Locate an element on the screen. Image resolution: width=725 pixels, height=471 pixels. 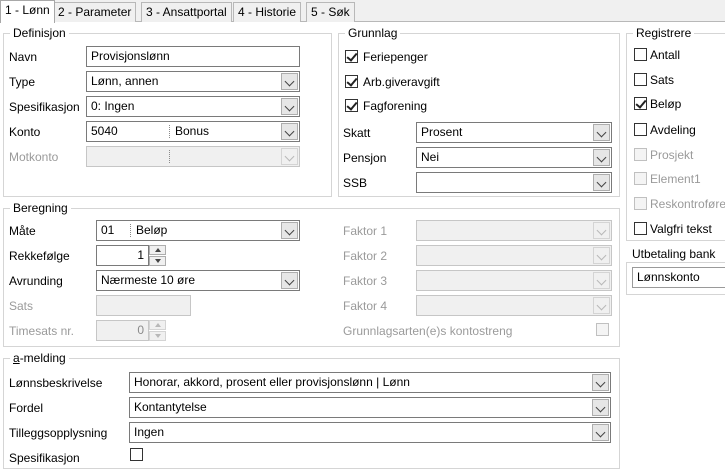
feriepenger-label: Feriepenger is located at coordinates (395, 57).